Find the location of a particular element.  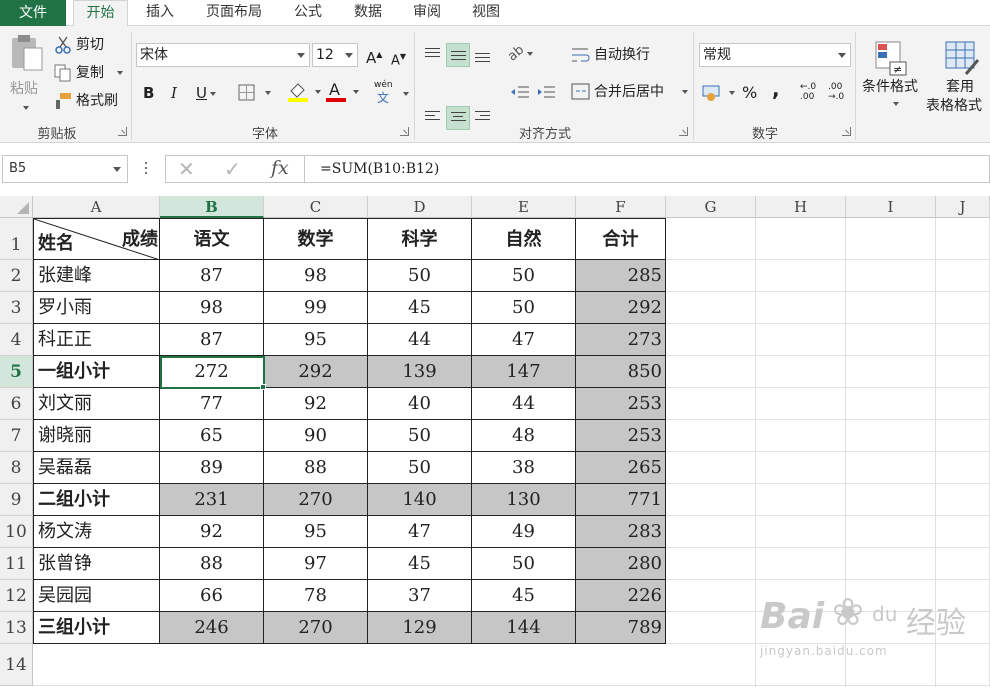

value-cell: 95 is located at coordinates (316, 340).